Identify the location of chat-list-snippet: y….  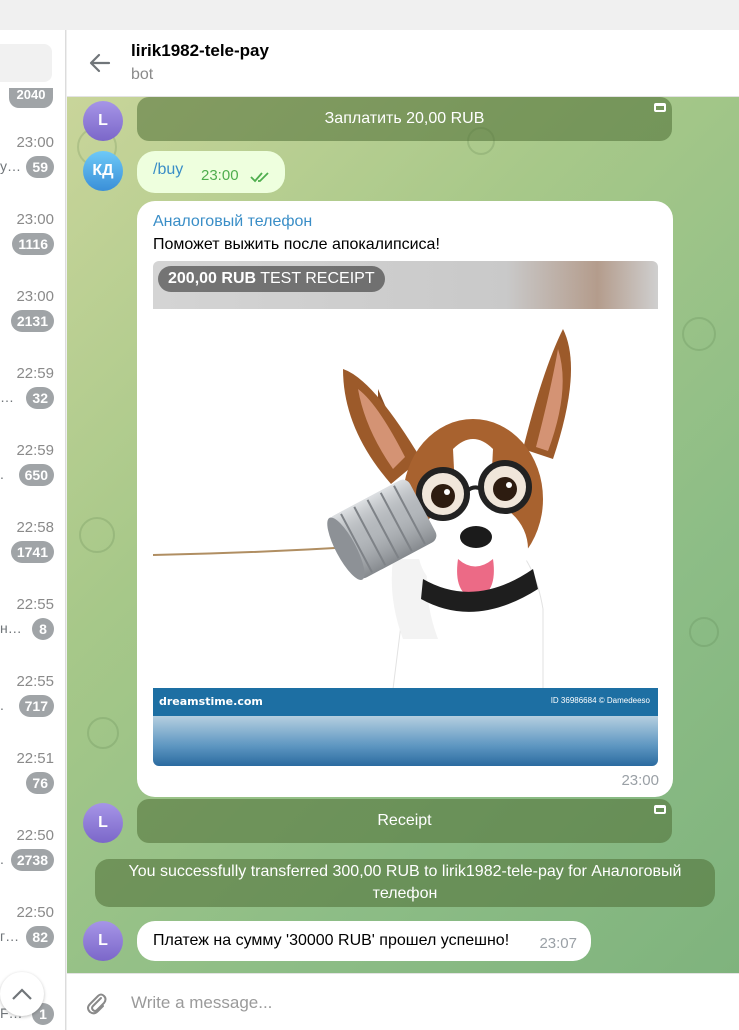
(10, 166).